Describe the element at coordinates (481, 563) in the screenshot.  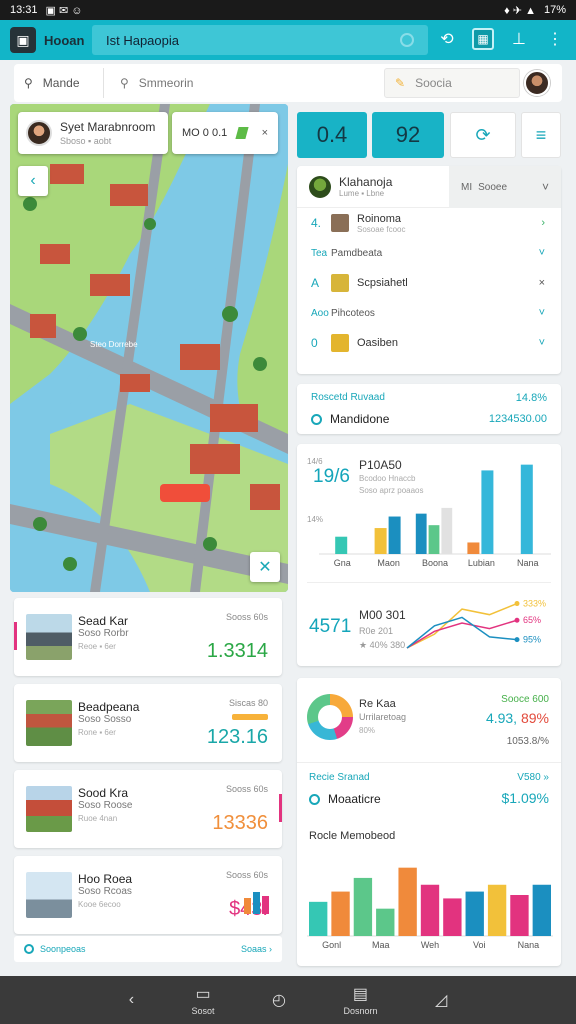
I see `x-tick-label: Lubian` at that location.